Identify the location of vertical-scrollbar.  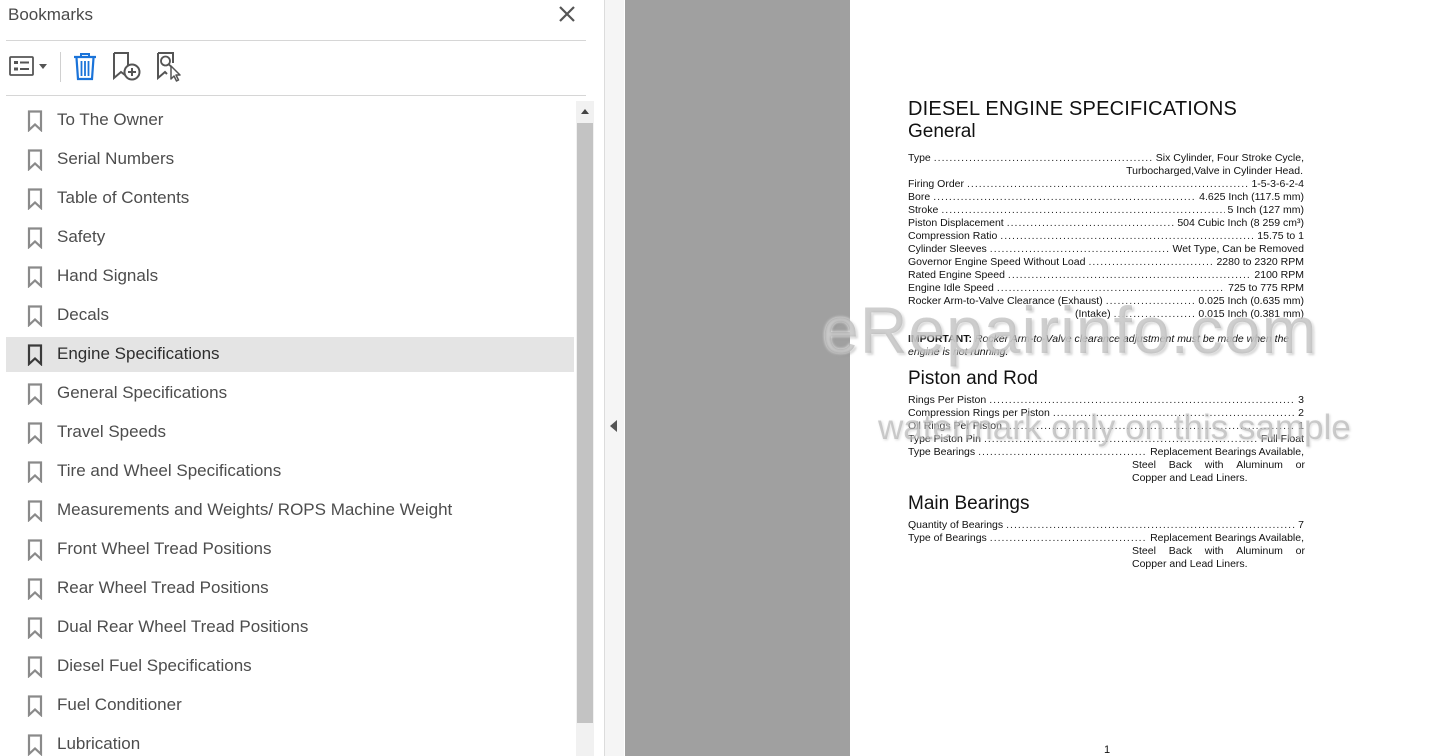
(585, 428).